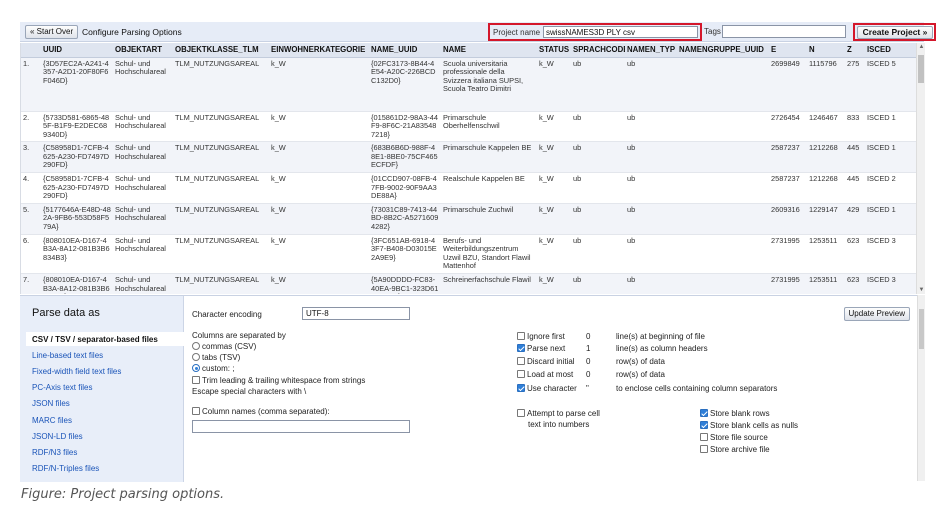 The image size is (940, 524). I want to click on format-json-ld: JSON-LD files, so click(57, 436).